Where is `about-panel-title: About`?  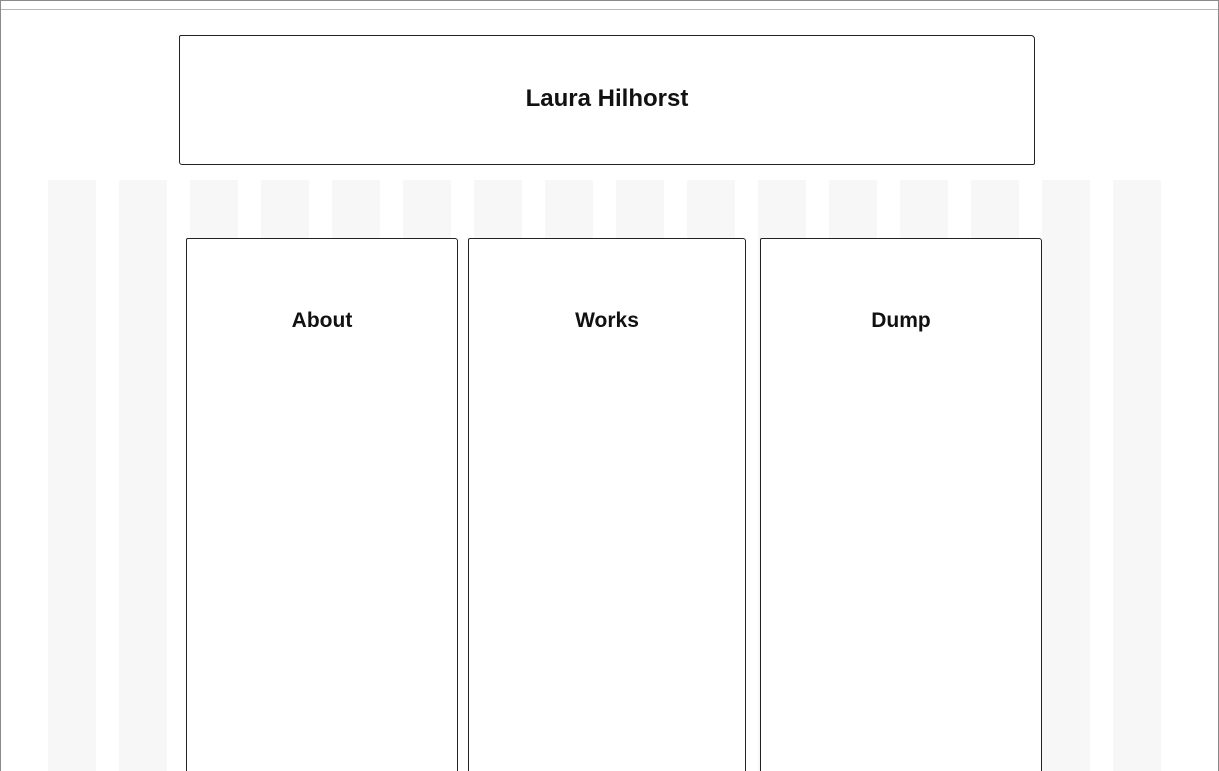 about-panel-title: About is located at coordinates (322, 320).